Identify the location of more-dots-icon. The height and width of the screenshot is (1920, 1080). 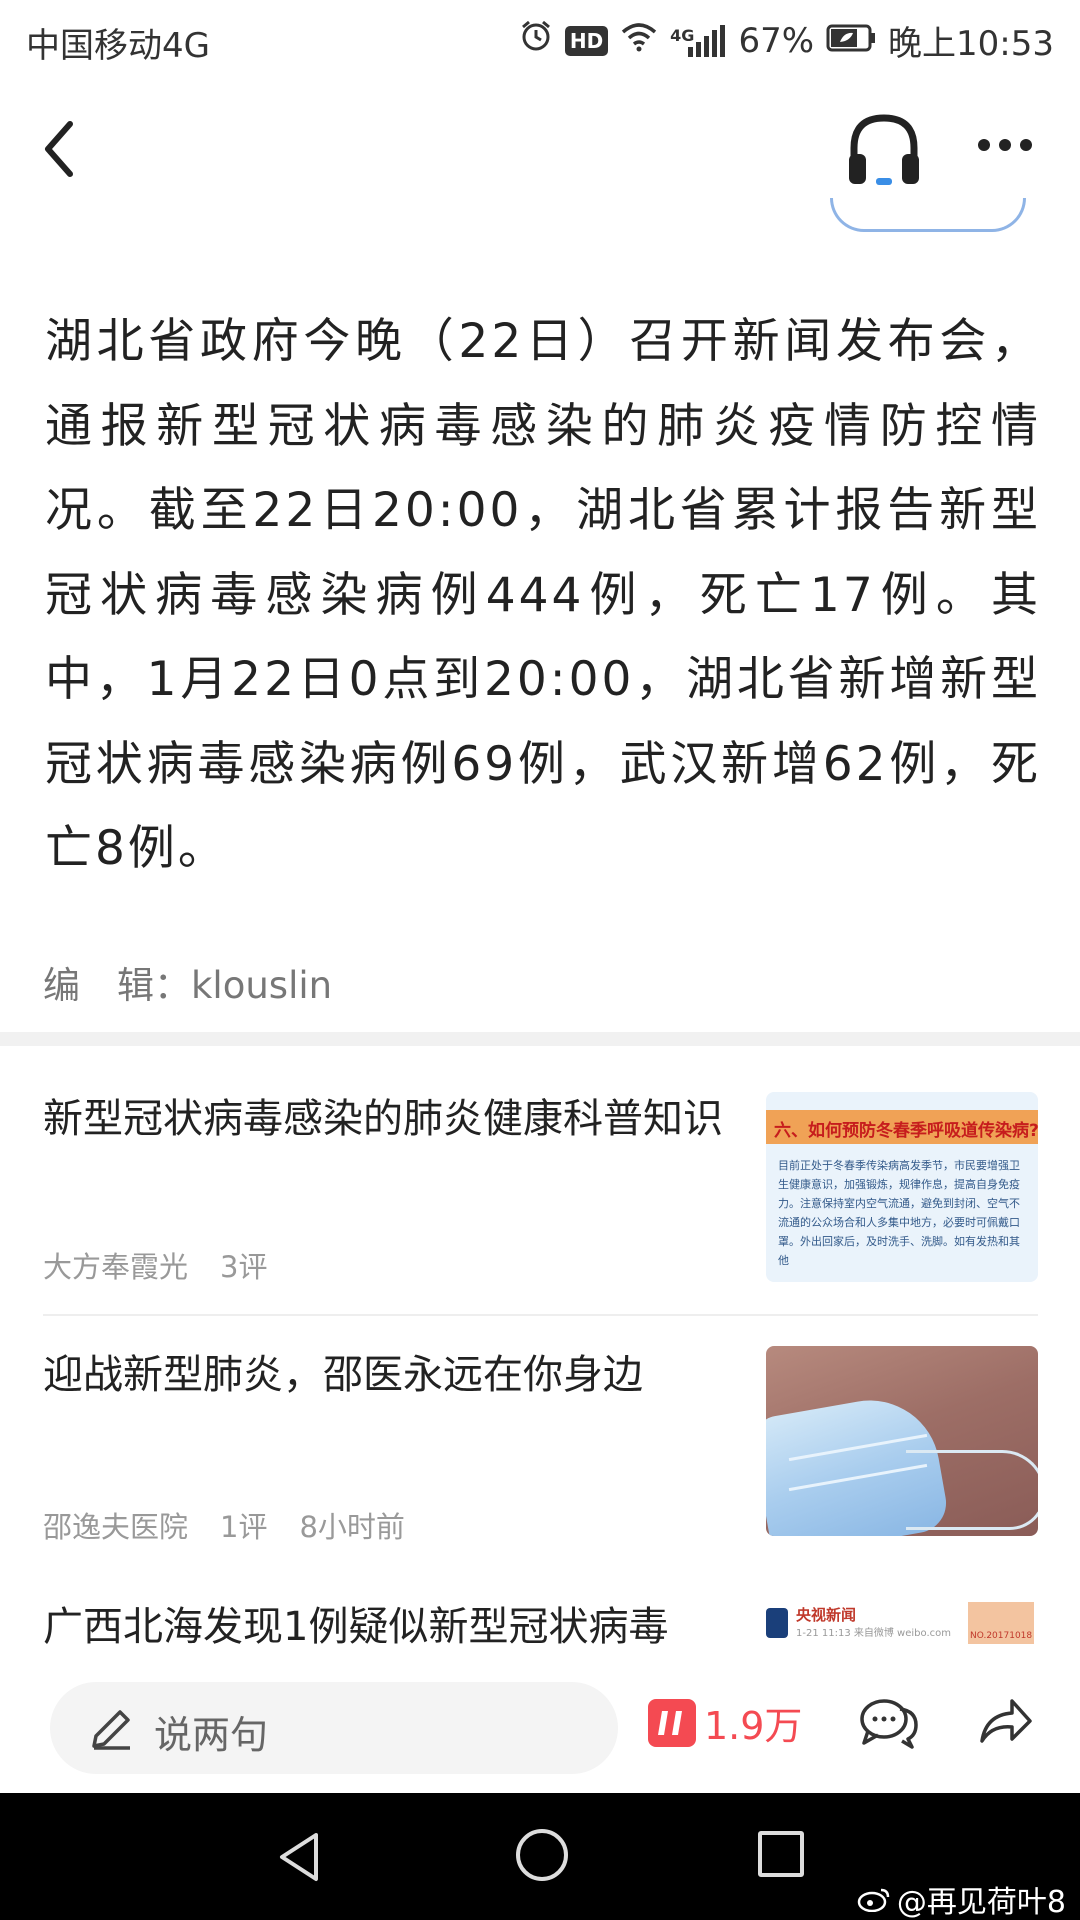
(1005, 145).